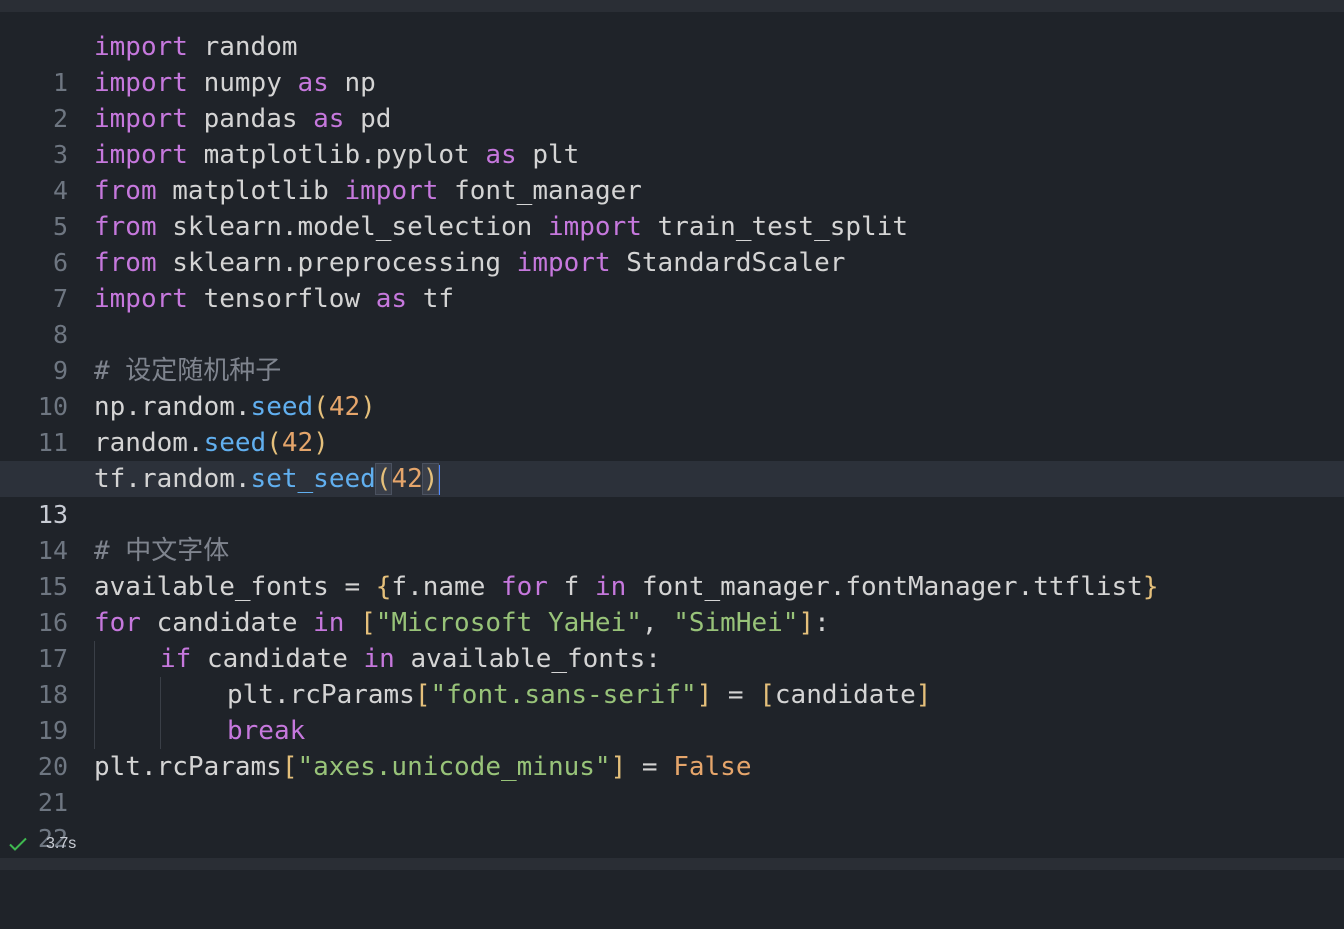 The width and height of the screenshot is (1344, 929). I want to click on code-line: 8 import tensorflow as tf, so click(672, 315).